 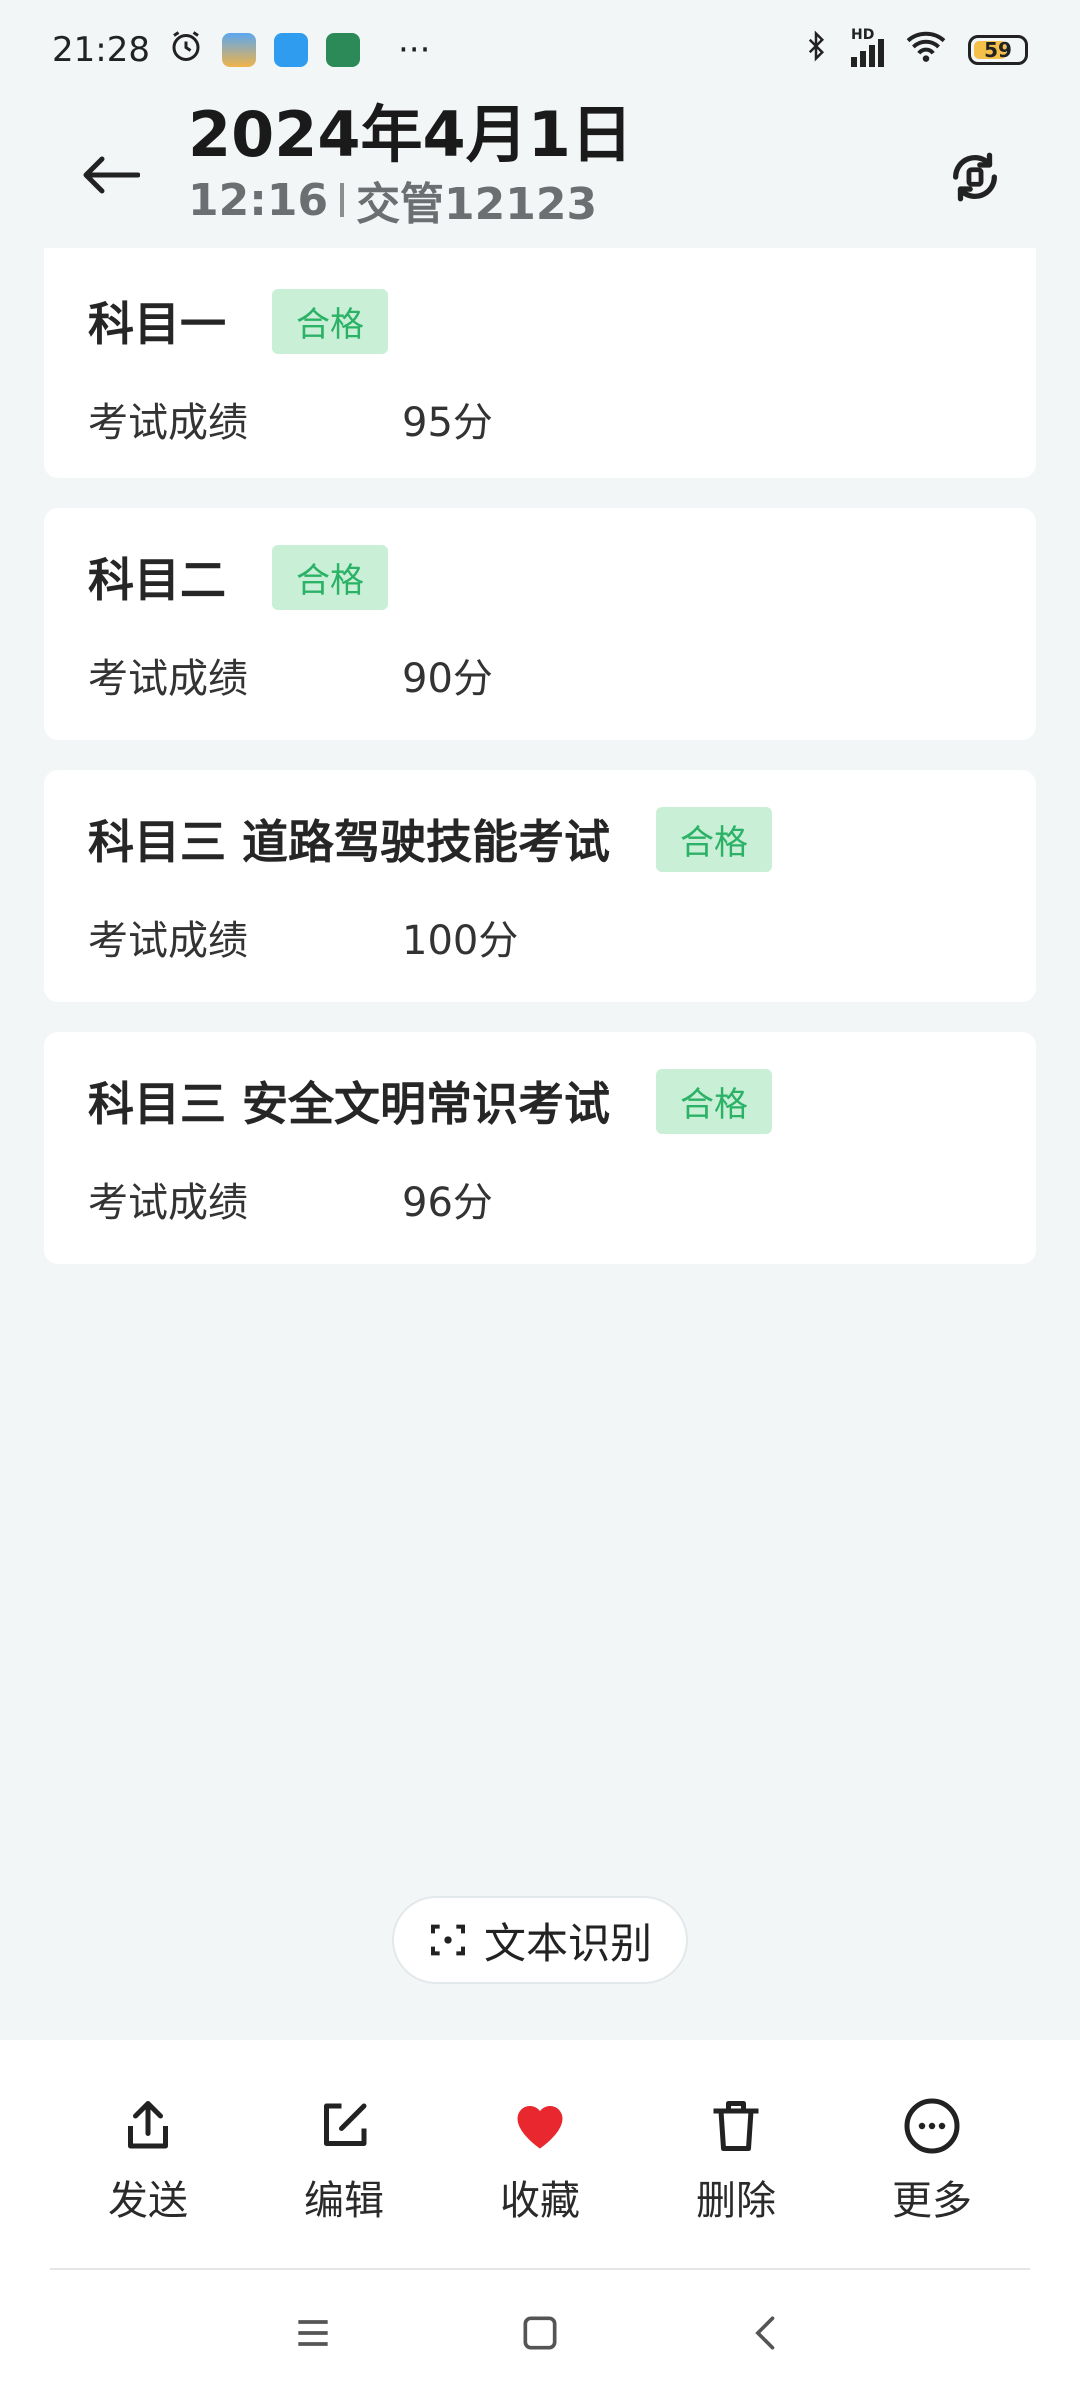 I want to click on trash-icon, so click(x=736, y=2126).